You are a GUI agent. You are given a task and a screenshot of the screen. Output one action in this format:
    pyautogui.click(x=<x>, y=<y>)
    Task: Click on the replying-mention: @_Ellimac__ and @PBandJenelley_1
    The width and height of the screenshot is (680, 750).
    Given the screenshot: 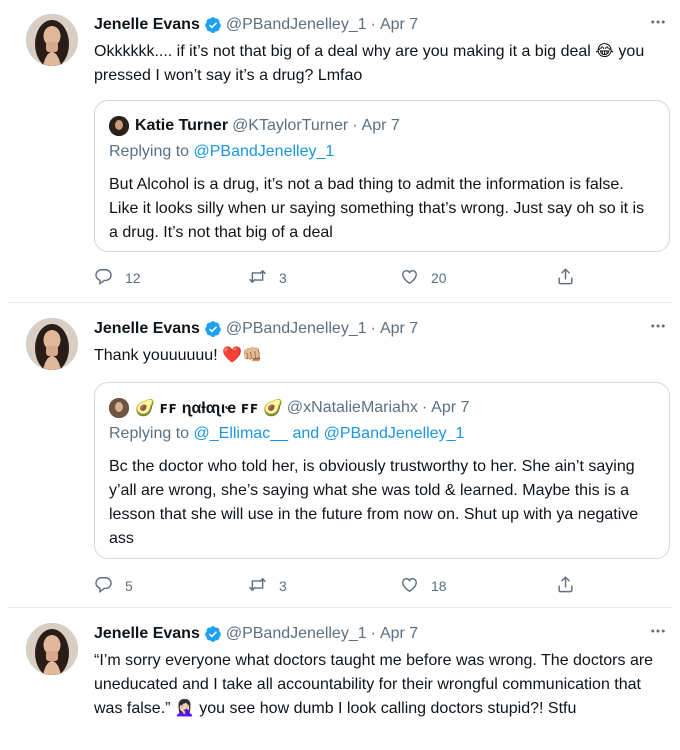 What is the action you would take?
    pyautogui.click(x=329, y=433)
    